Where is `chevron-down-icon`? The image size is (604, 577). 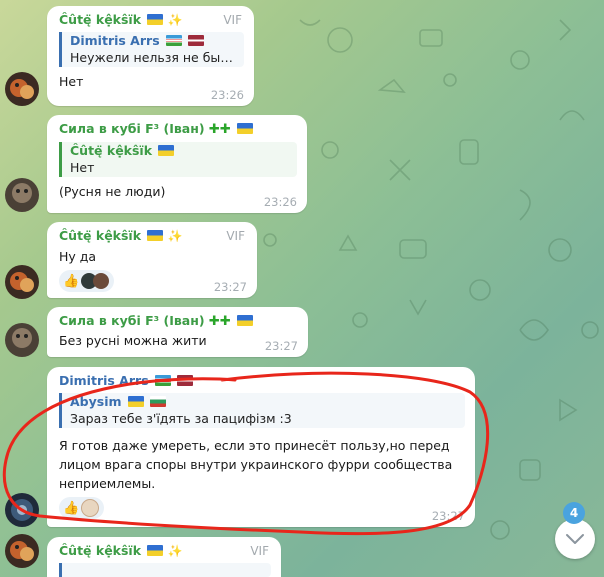
chevron-down-icon is located at coordinates (575, 539).